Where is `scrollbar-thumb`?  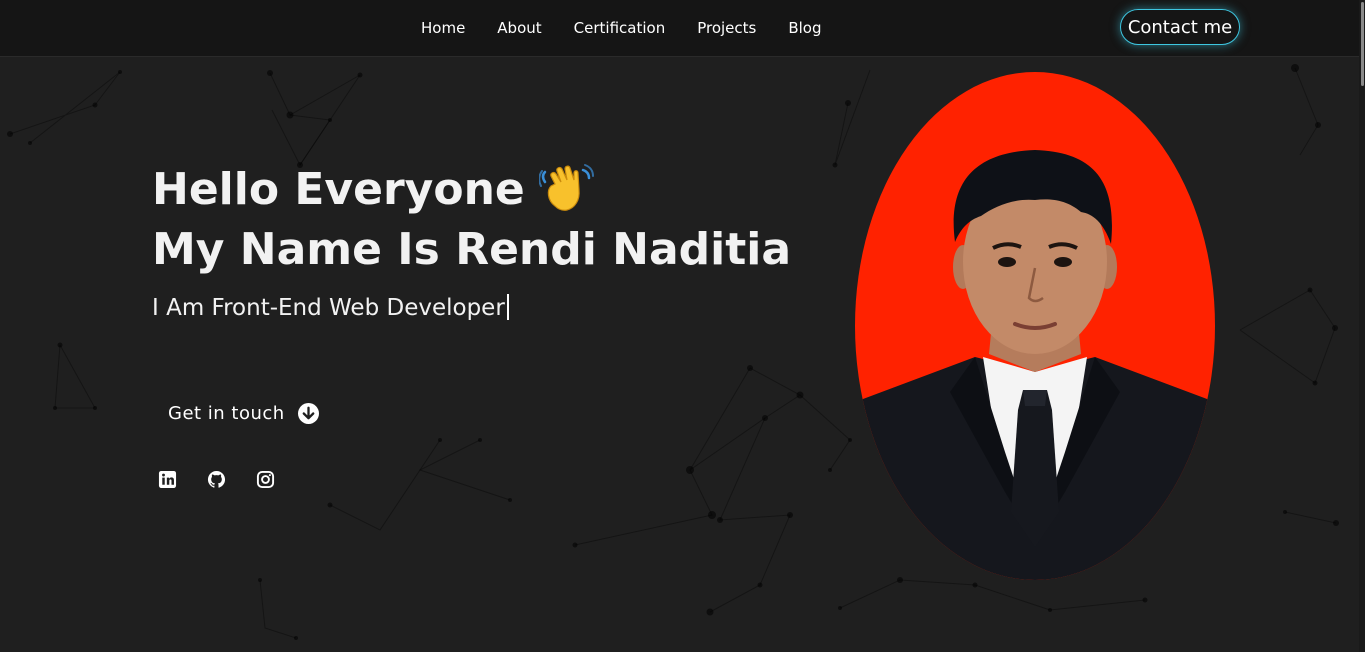
scrollbar-thumb is located at coordinates (1362, 44).